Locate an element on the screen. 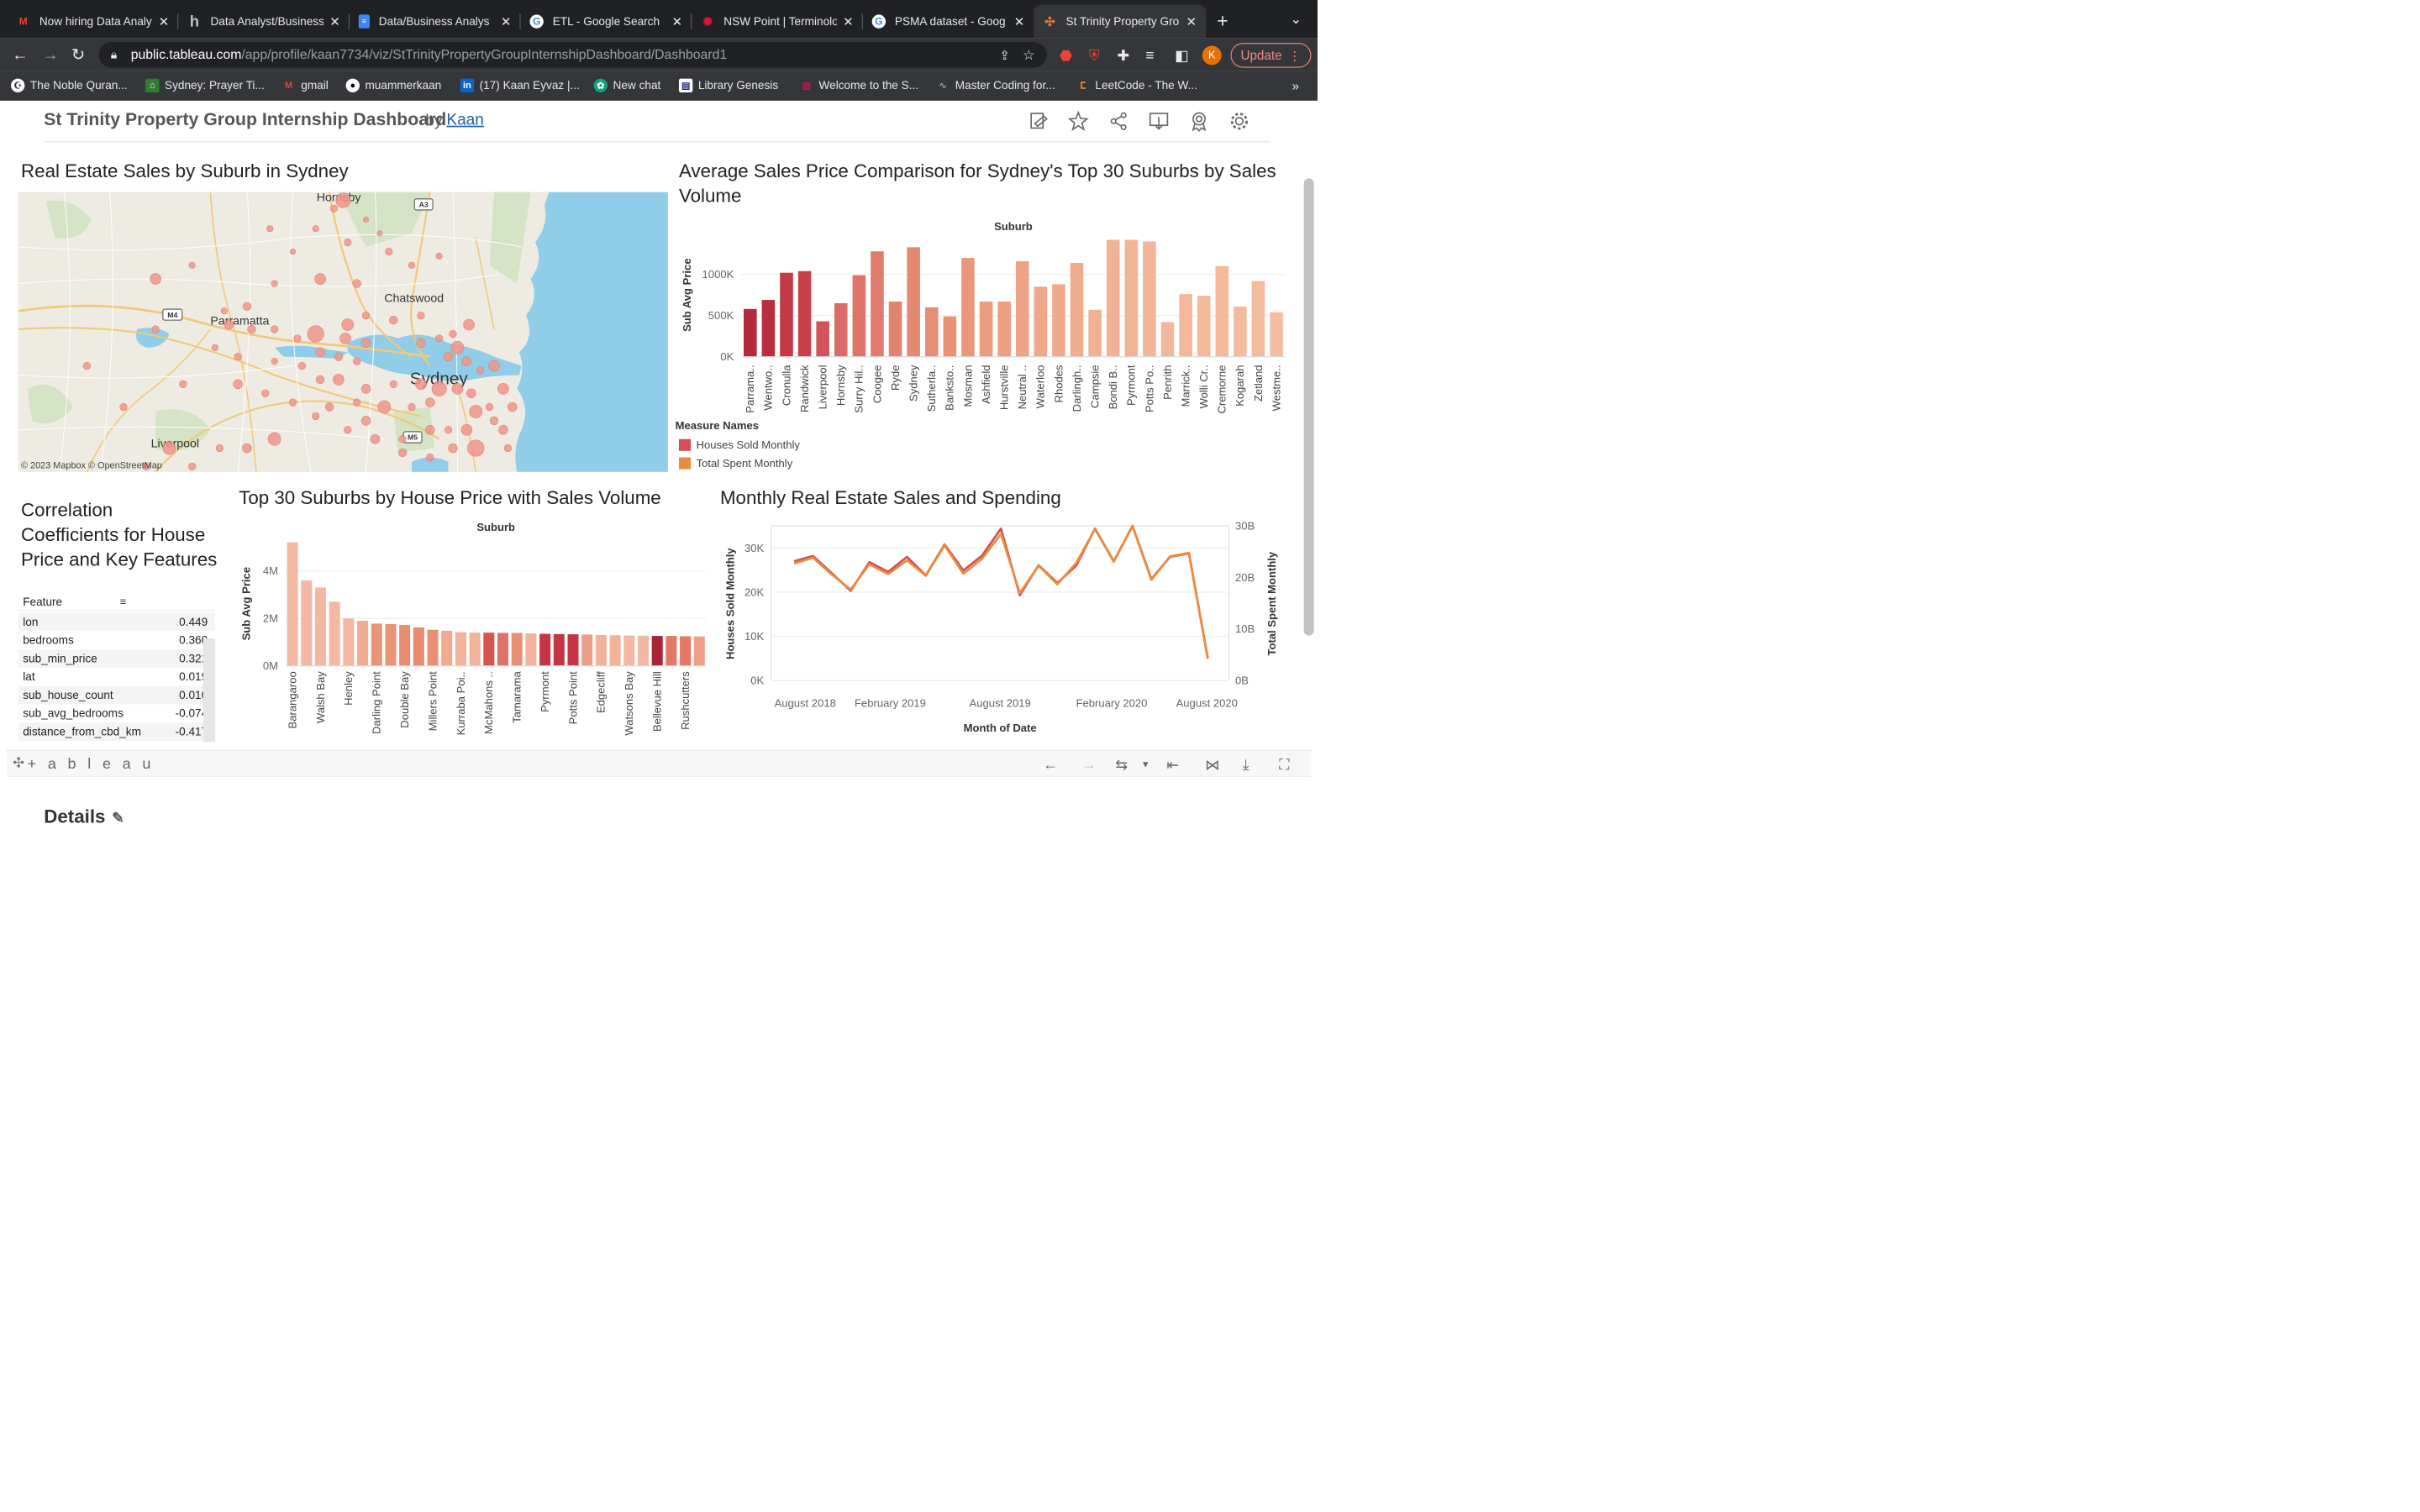 This screenshot has height=1512, width=2420. adblock-icon: ⬣ is located at coordinates (1066, 56).